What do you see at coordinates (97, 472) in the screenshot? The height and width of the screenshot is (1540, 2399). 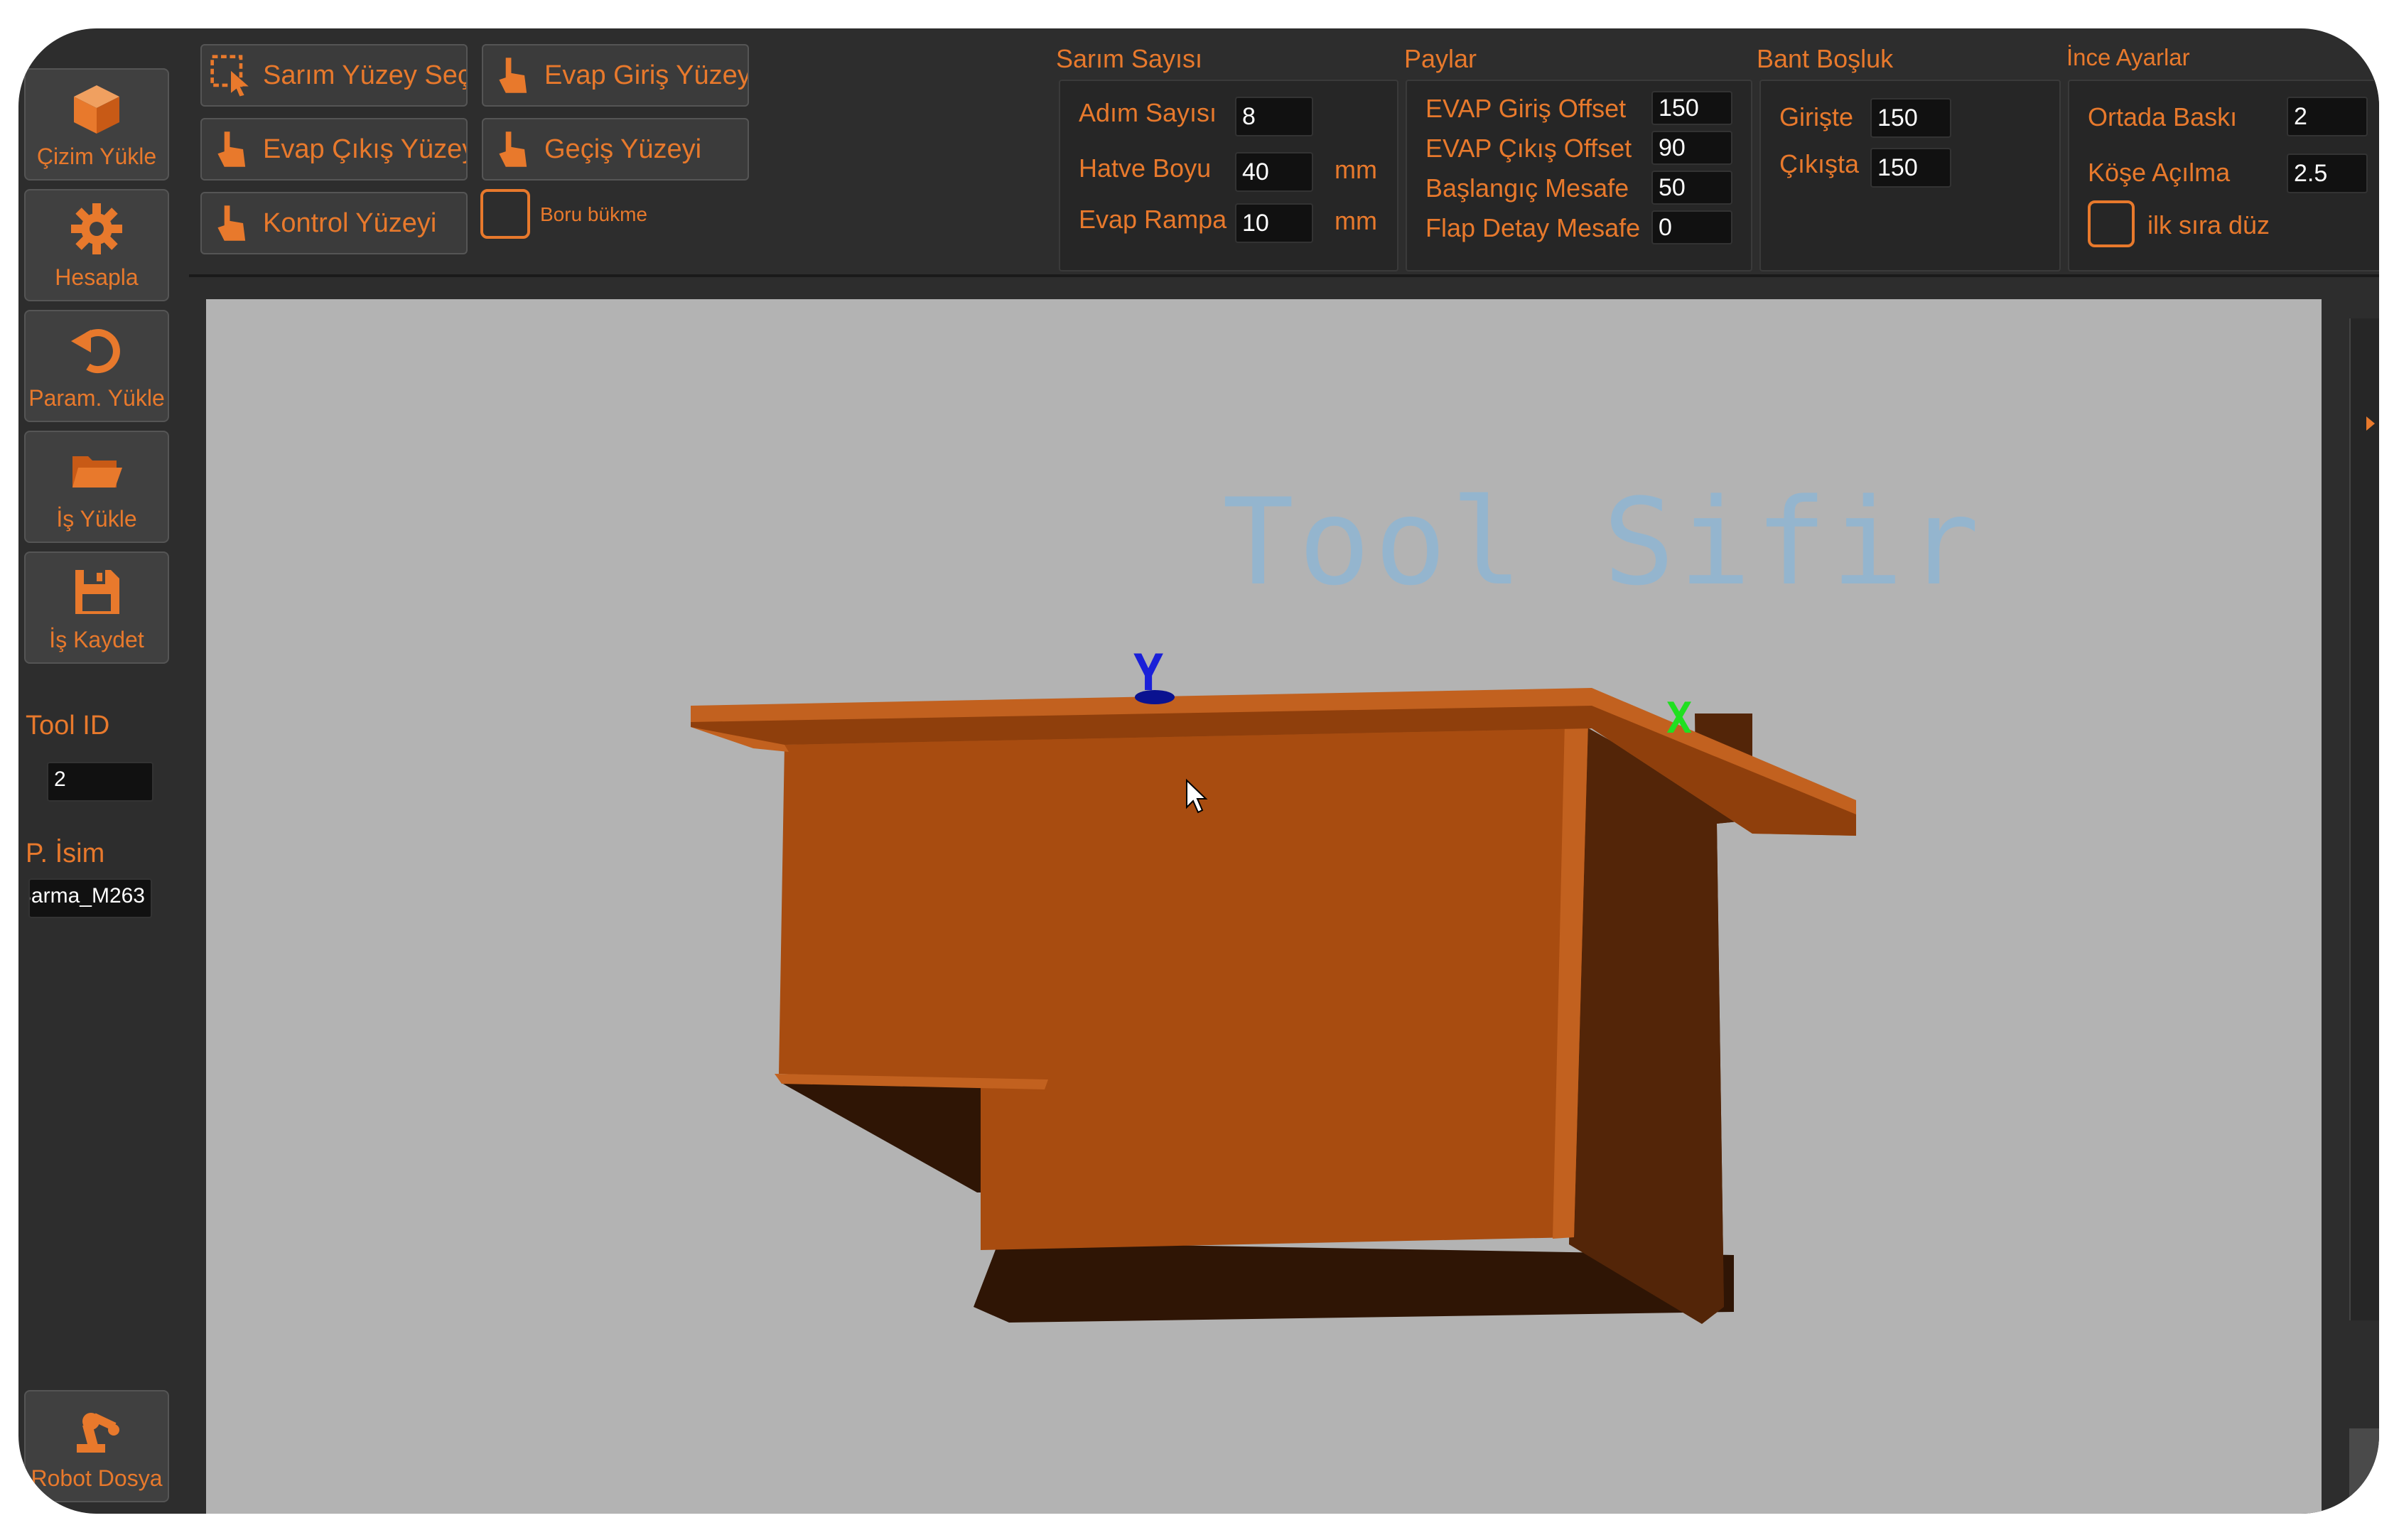 I see `folder-open-icon` at bounding box center [97, 472].